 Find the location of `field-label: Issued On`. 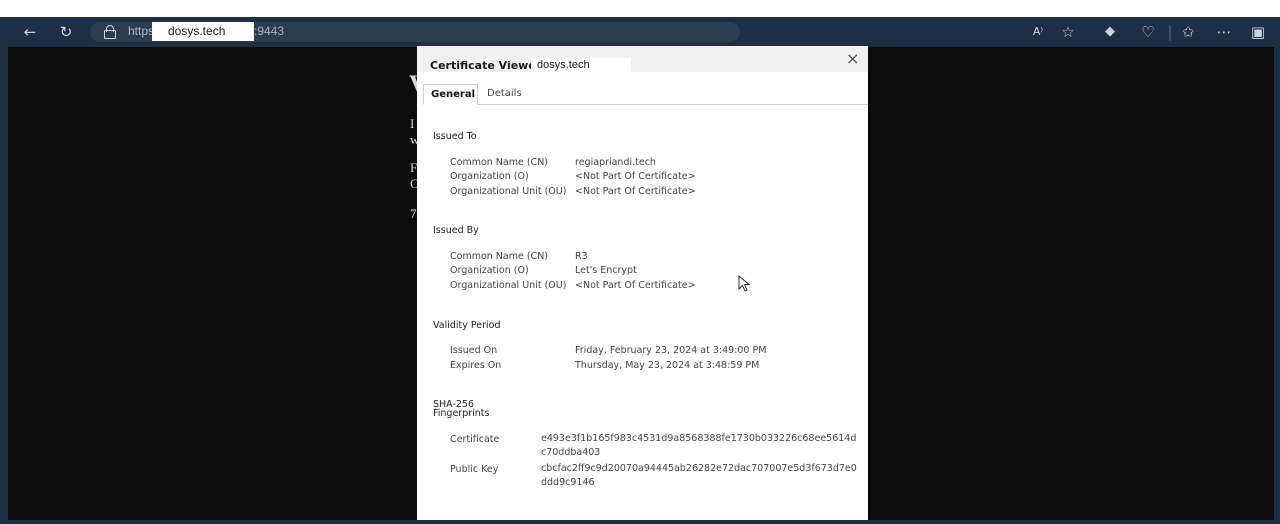

field-label: Issued On is located at coordinates (474, 350).